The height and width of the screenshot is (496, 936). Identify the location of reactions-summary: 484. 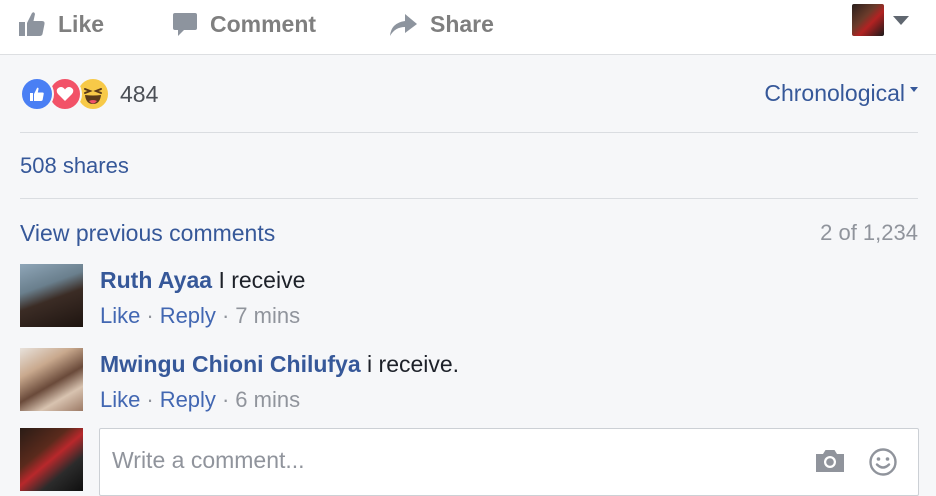
(89, 94).